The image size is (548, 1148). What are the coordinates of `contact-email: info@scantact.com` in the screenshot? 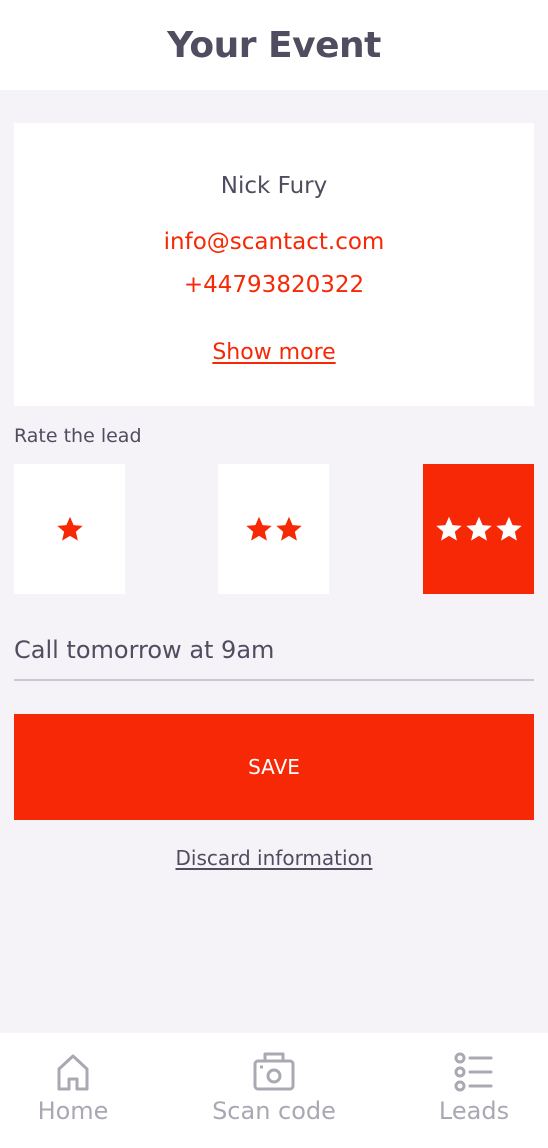 It's located at (274, 242).